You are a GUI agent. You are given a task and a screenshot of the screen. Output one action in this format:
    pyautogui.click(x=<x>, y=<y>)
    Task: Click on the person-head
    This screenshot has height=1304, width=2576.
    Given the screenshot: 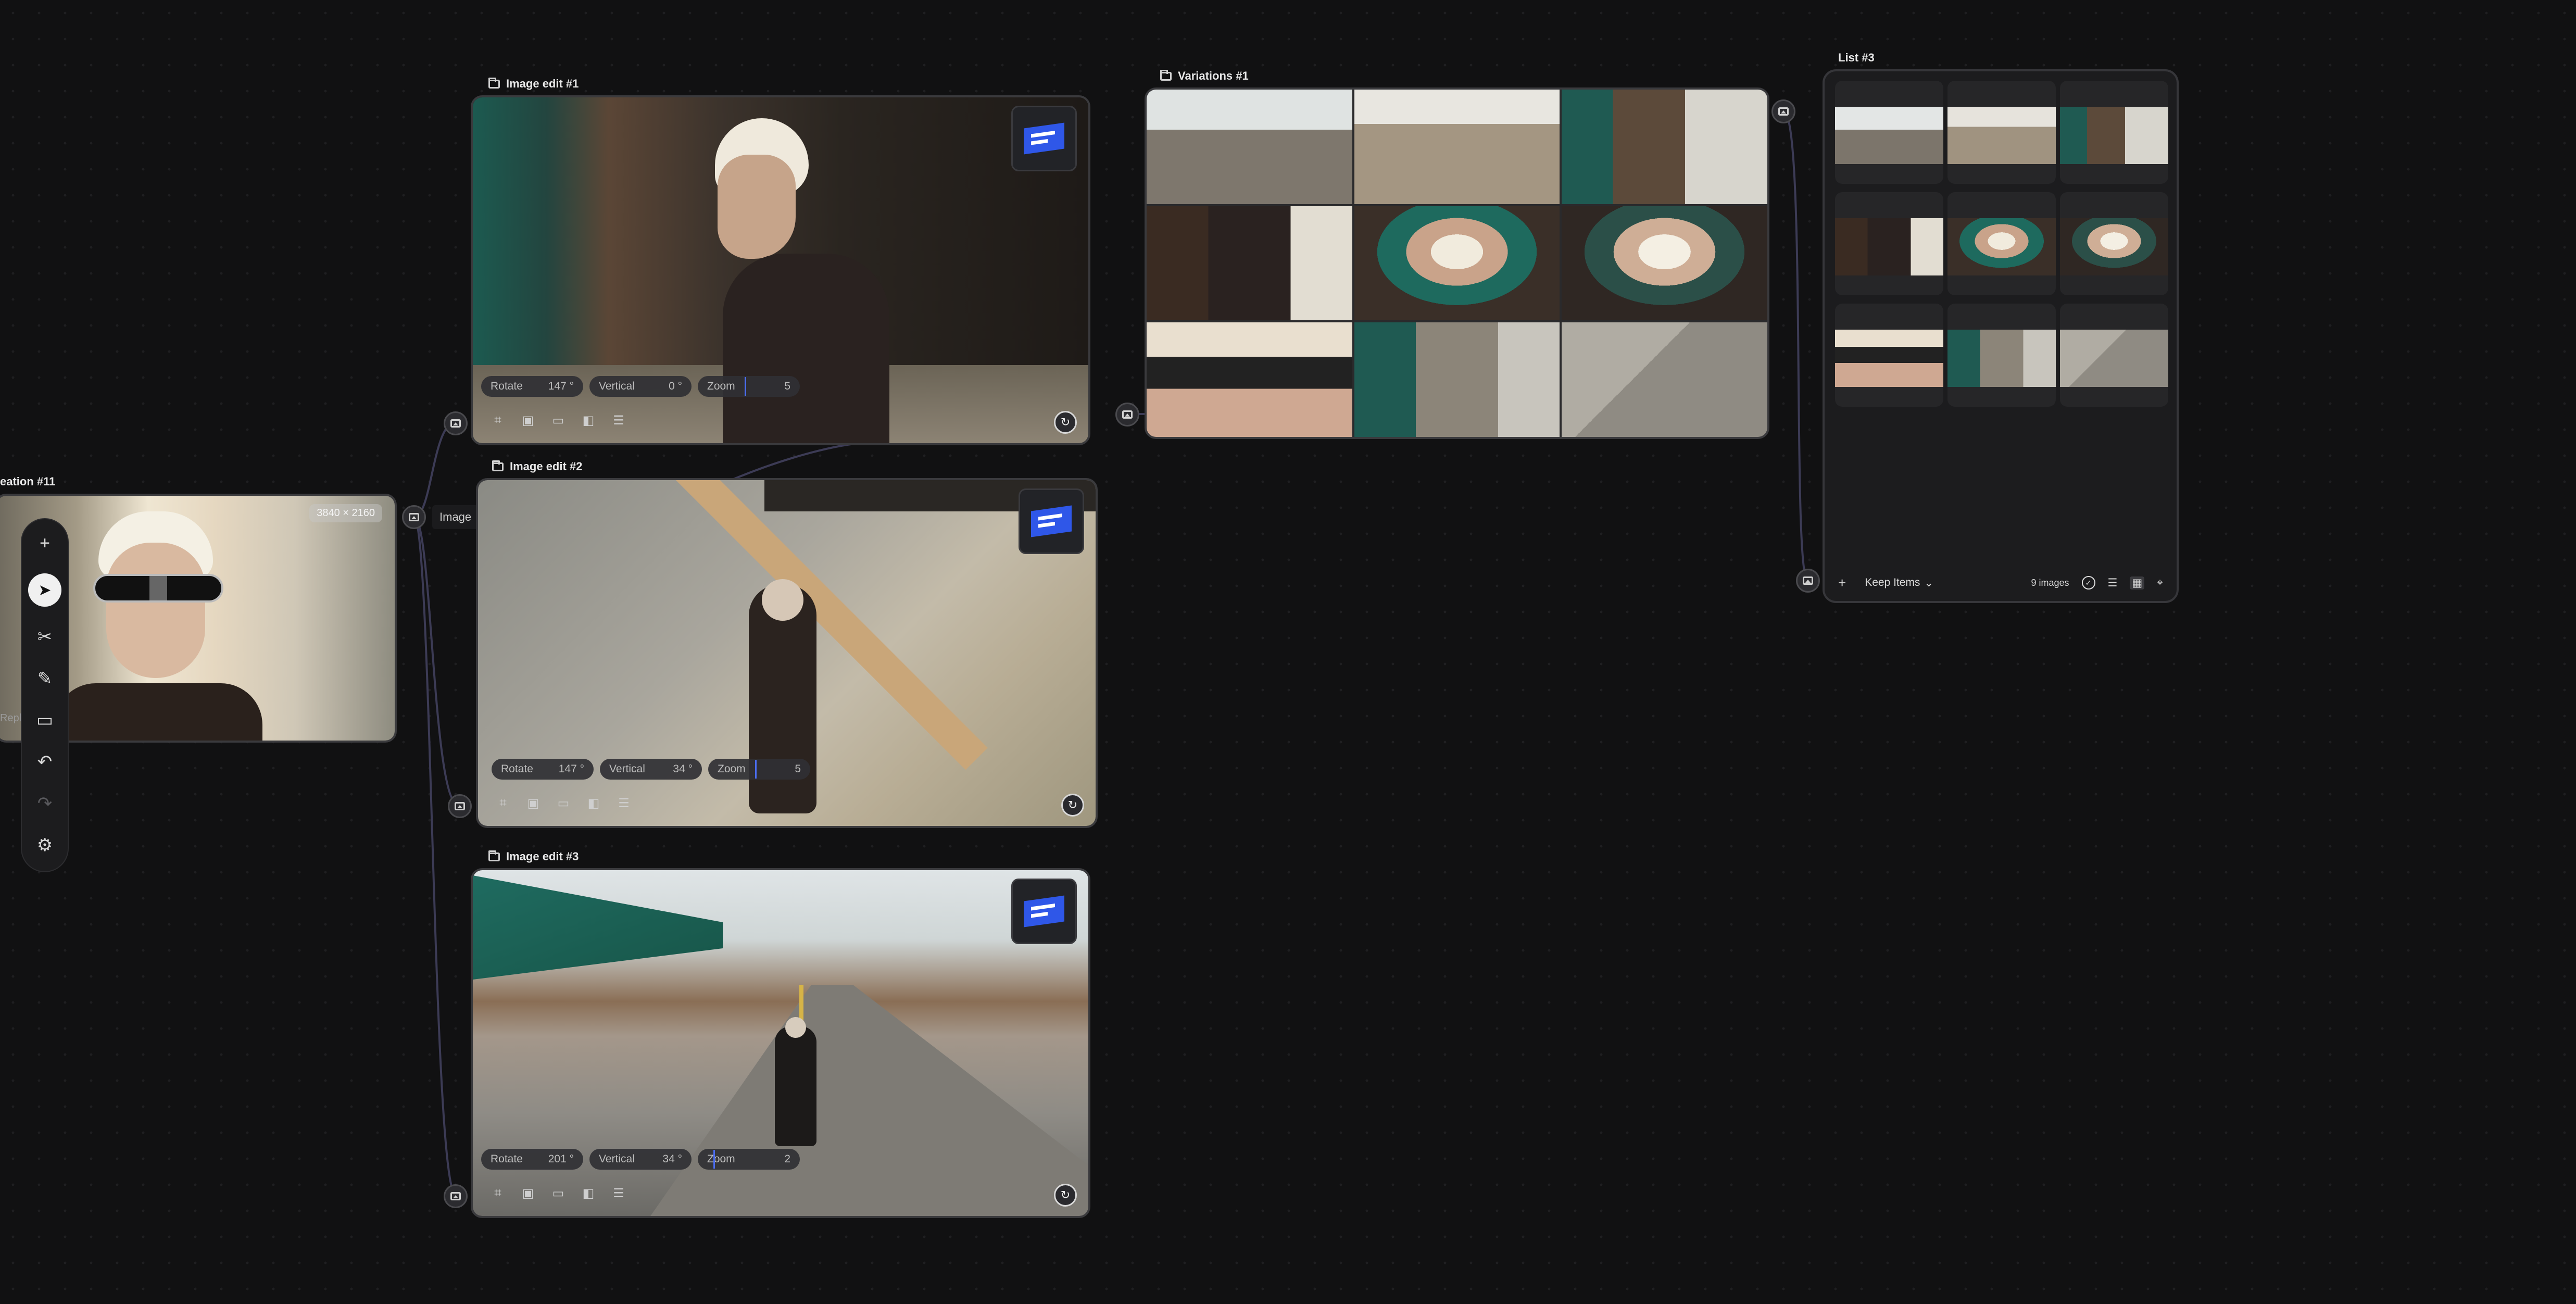 What is the action you would take?
    pyautogui.click(x=757, y=207)
    